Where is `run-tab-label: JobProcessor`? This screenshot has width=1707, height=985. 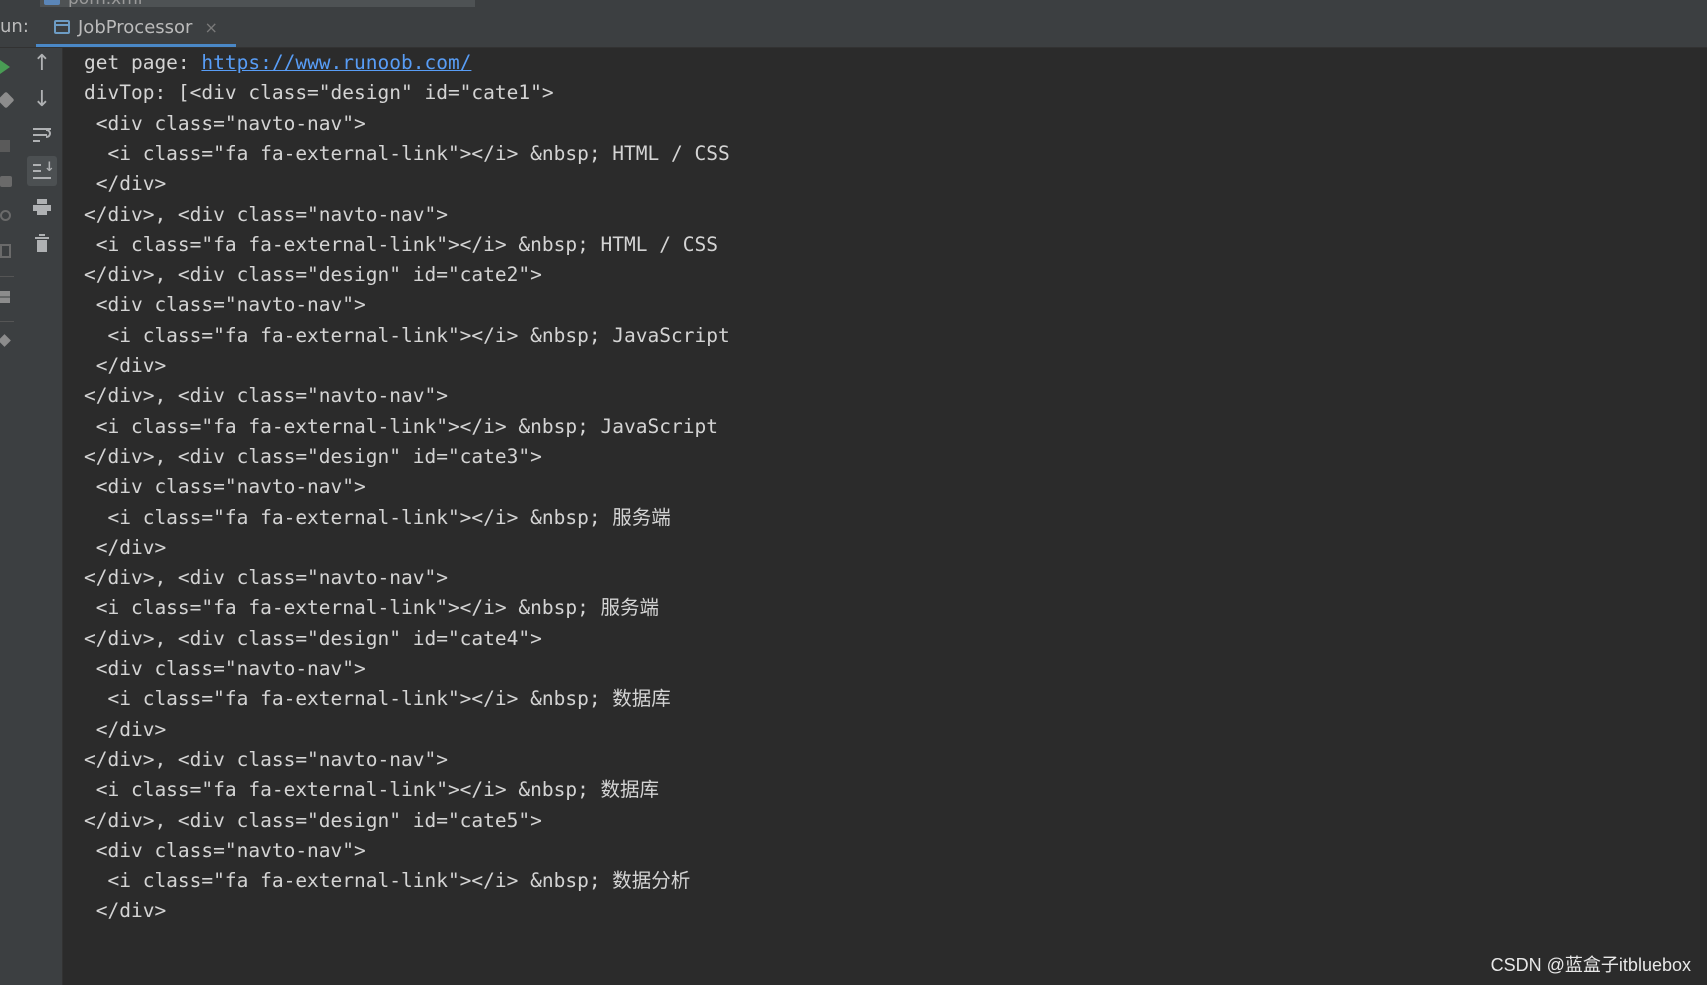
run-tab-label: JobProcessor is located at coordinates (135, 27).